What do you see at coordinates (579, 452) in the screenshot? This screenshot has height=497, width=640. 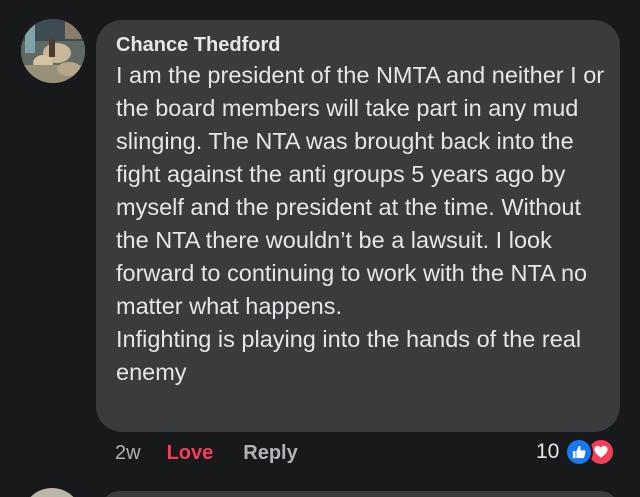 I see `like-icon` at bounding box center [579, 452].